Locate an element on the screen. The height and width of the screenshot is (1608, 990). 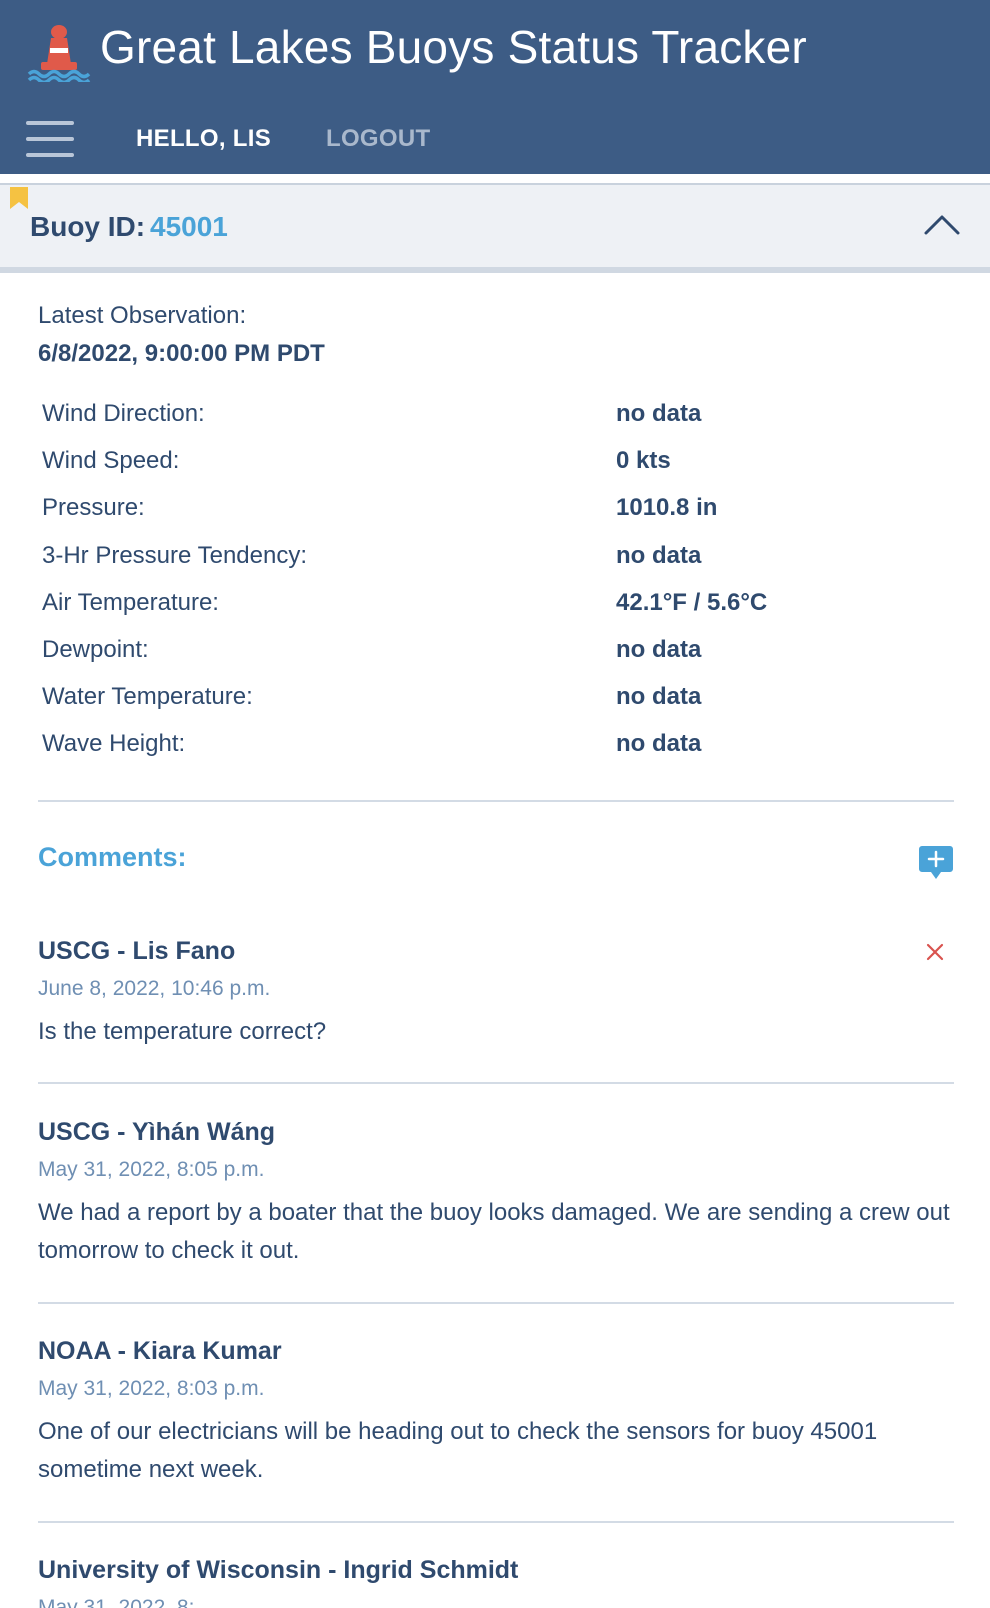
comment-date: June 8, 2022, 10:46 p.m. is located at coordinates (154, 988).